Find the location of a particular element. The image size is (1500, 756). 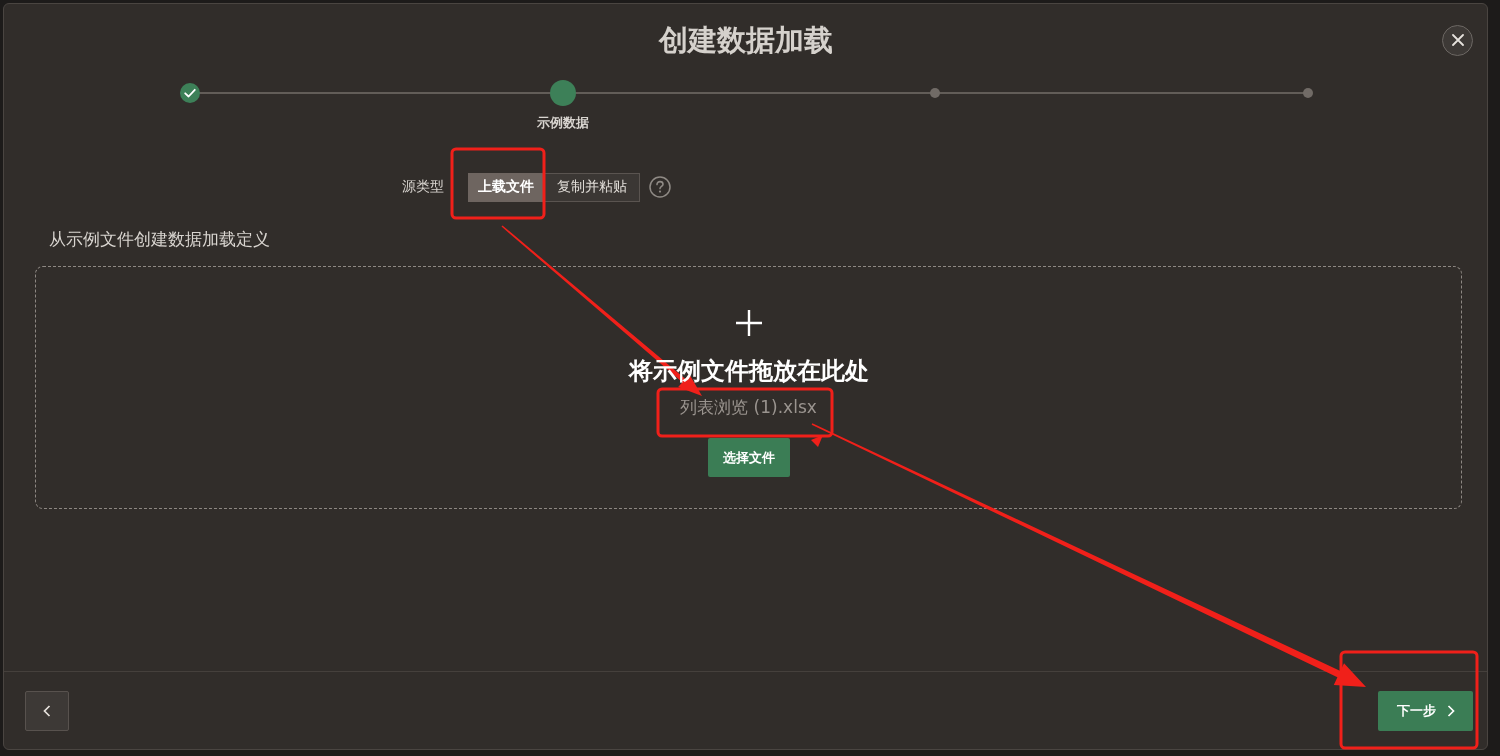

help-icon is located at coordinates (660, 187).